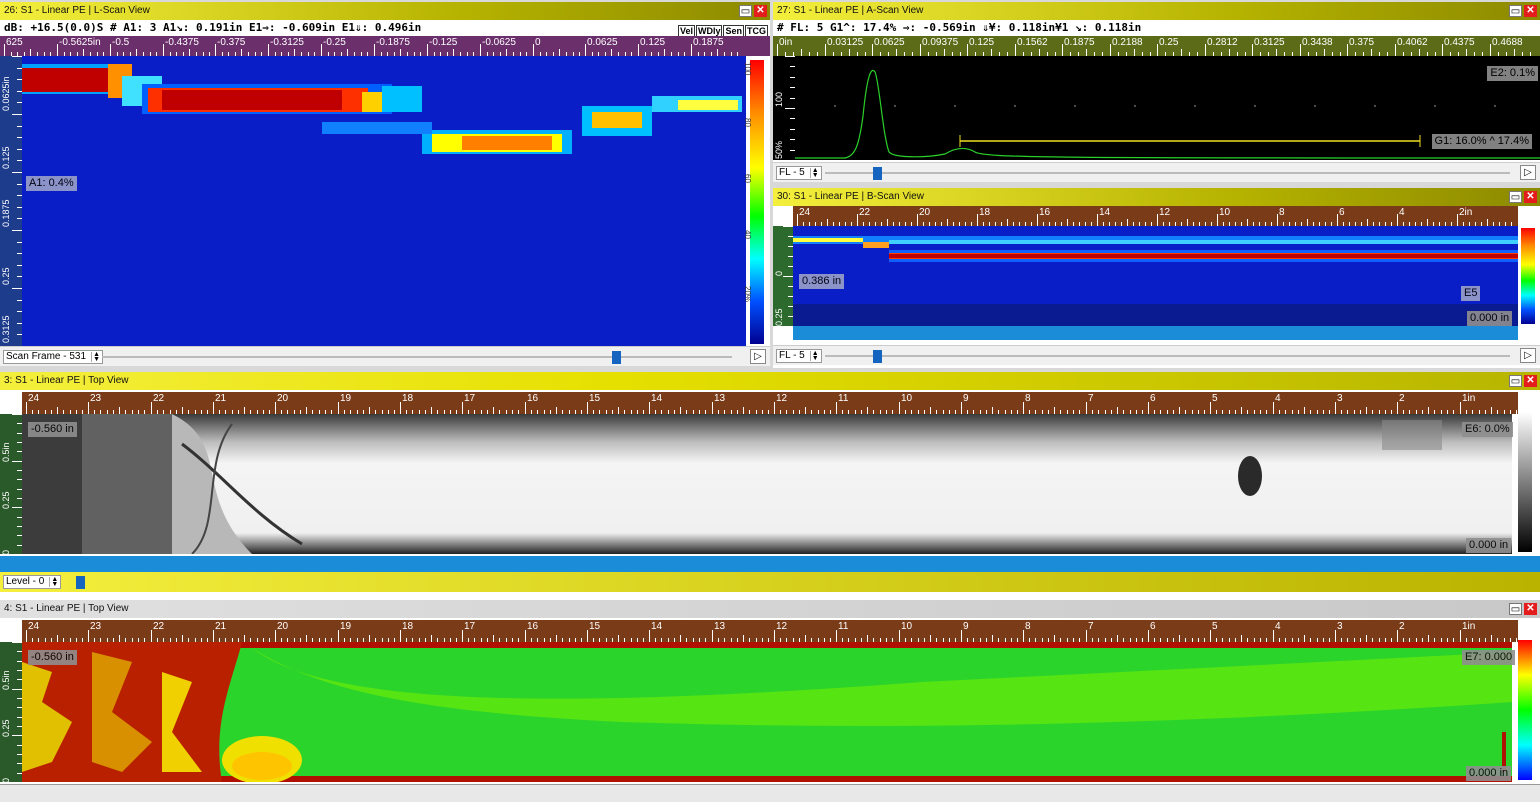 The height and width of the screenshot is (802, 1540). Describe the element at coordinates (747, 234) in the screenshot. I see `colorbar-label: 40` at that location.